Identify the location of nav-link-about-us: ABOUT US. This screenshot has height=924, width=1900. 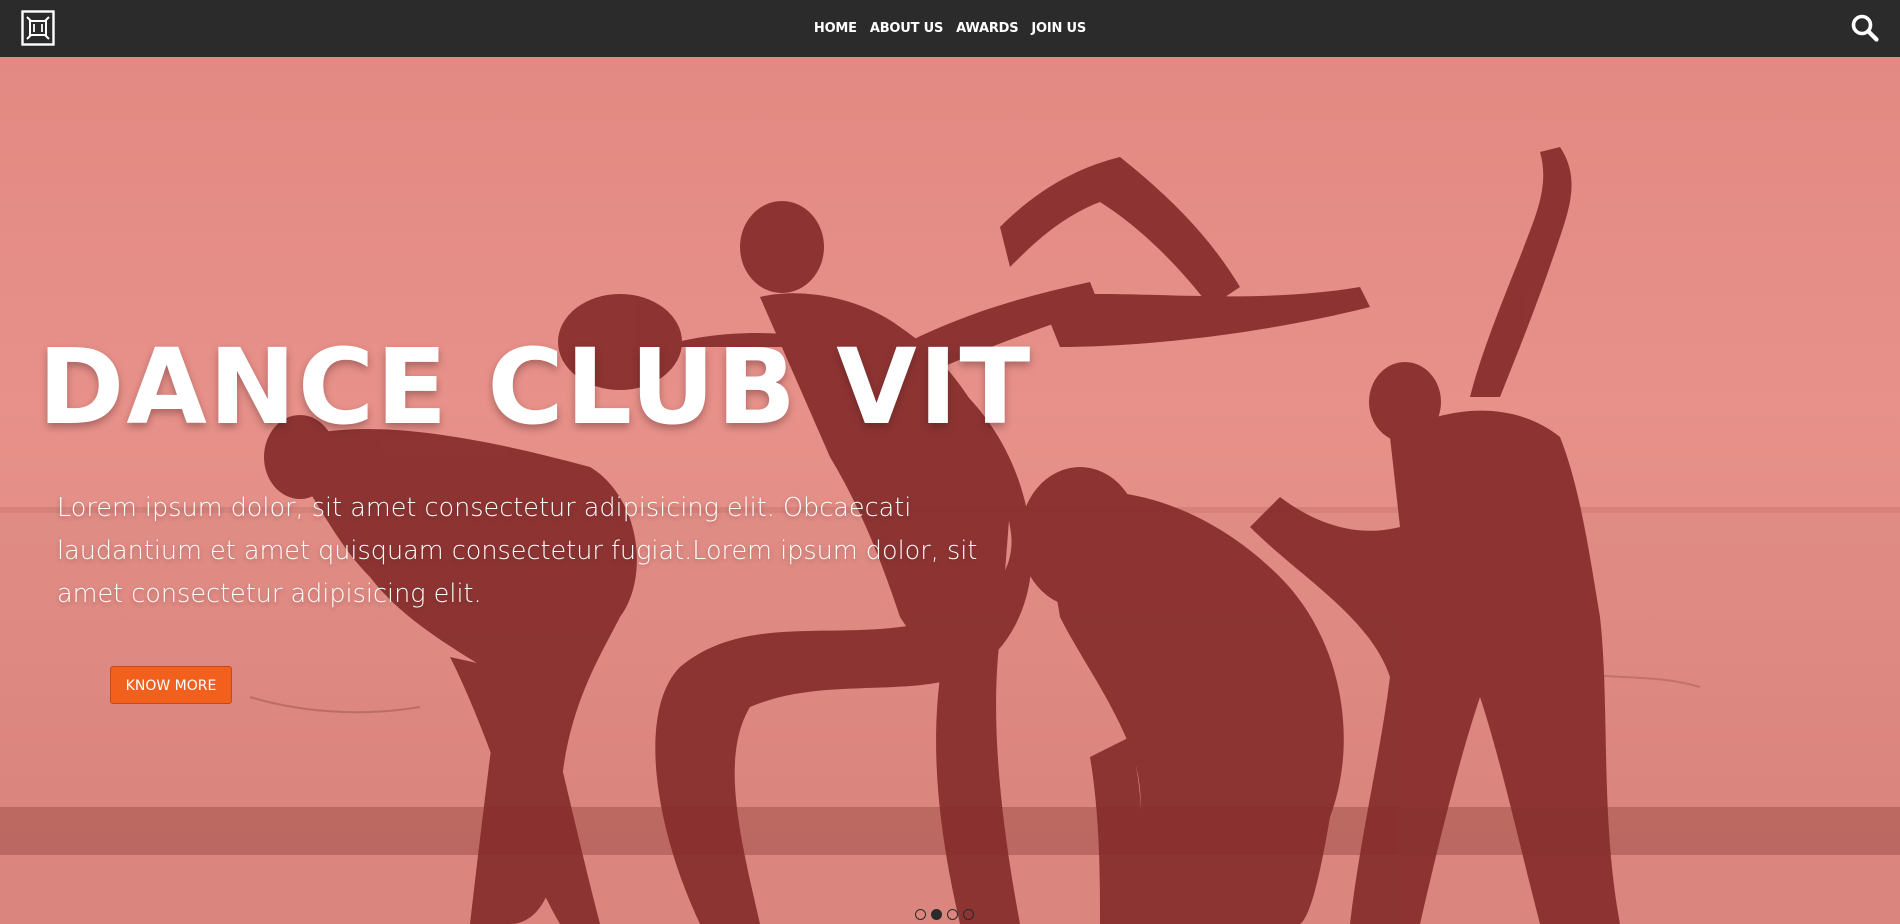
(906, 28).